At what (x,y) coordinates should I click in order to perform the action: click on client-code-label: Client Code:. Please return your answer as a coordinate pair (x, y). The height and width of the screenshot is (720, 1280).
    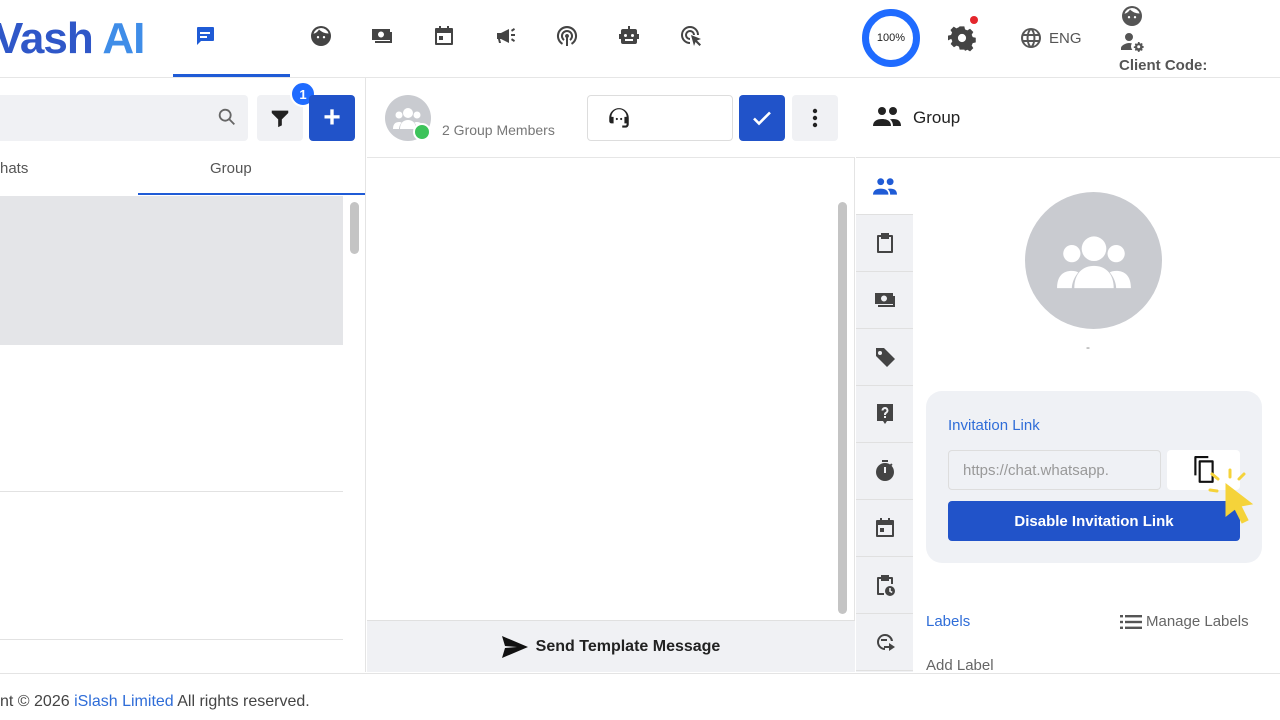
    Looking at the image, I should click on (1163, 65).